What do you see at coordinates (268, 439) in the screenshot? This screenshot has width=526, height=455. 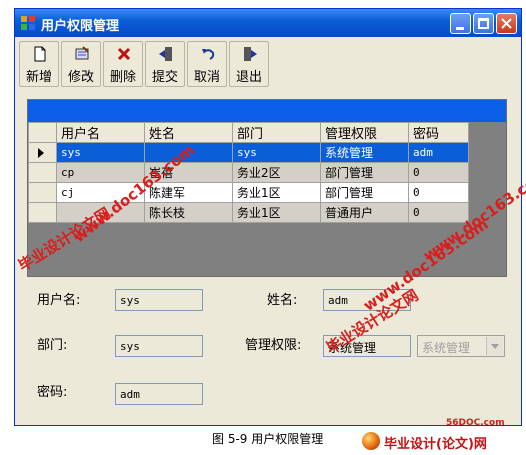 I see `figure-caption: 图 5-9 用户权限管理` at bounding box center [268, 439].